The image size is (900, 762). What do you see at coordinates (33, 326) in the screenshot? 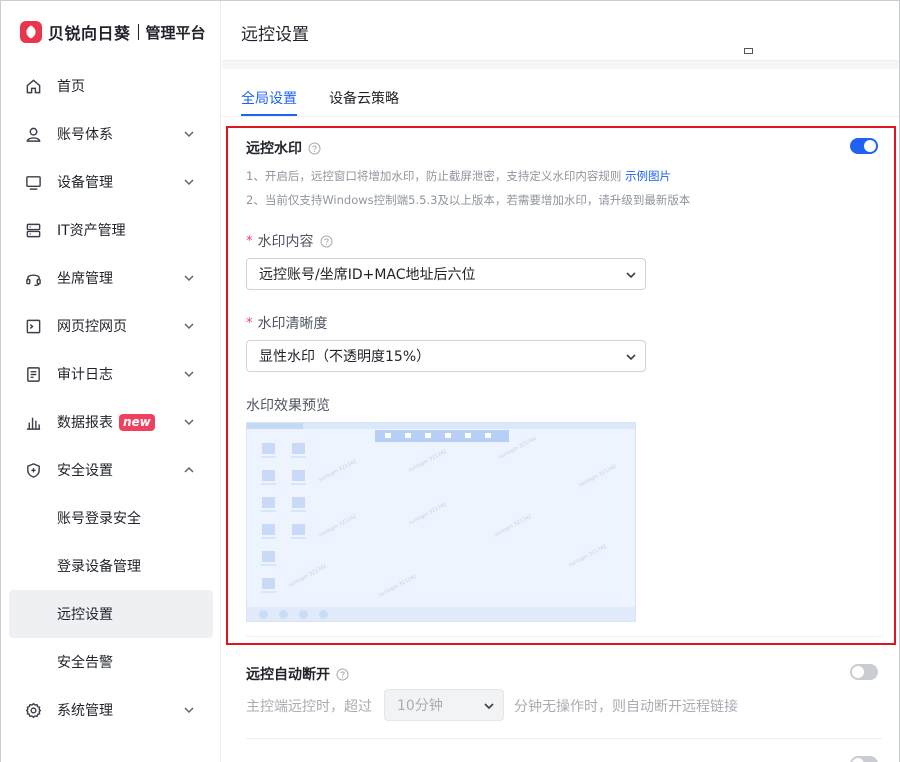
I see `terminal-icon` at bounding box center [33, 326].